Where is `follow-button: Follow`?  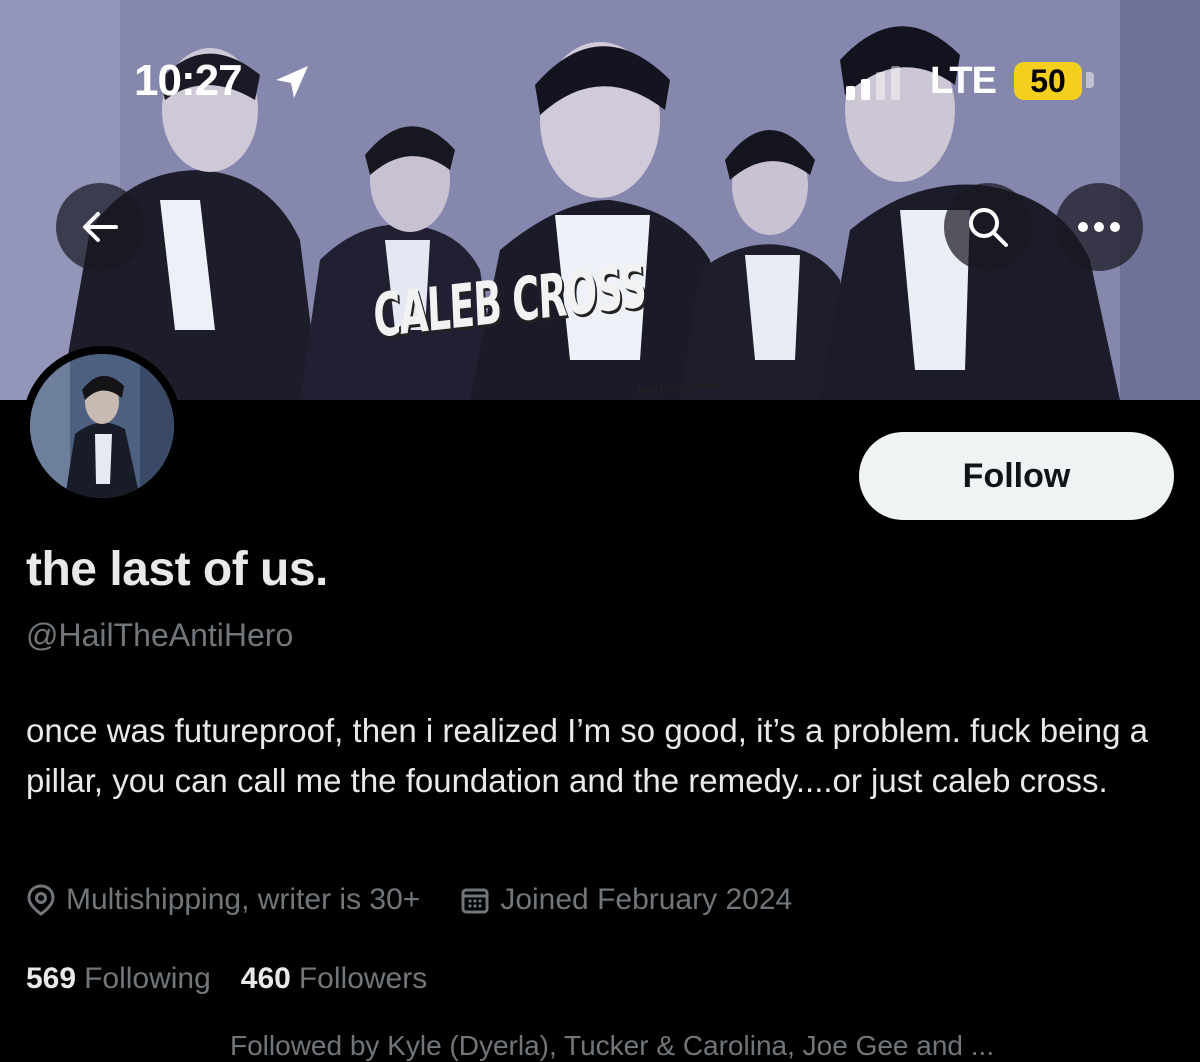
follow-button: Follow is located at coordinates (1016, 476).